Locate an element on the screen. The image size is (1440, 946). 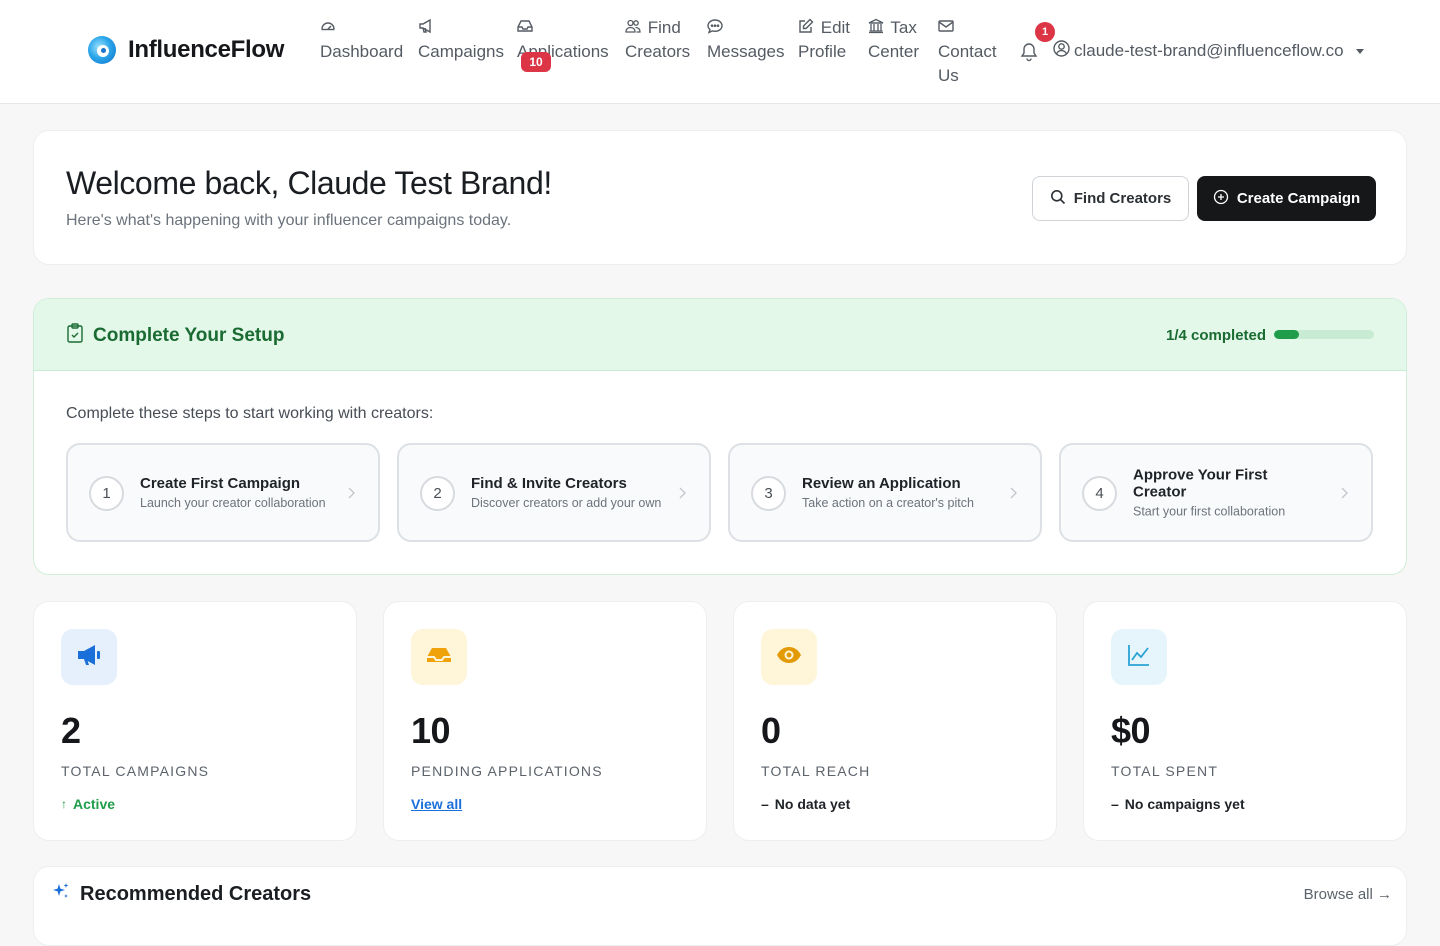
brand-logo is located at coordinates (102, 50).